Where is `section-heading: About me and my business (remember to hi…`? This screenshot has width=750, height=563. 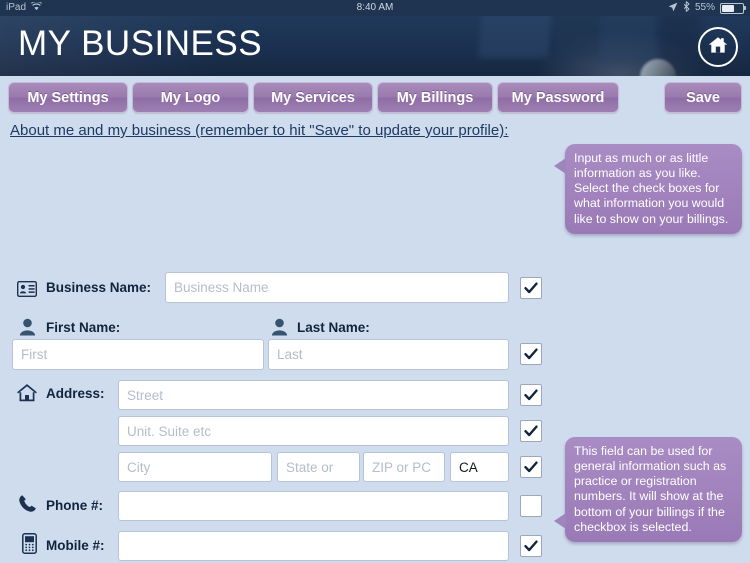
section-heading: About me and my business (remember to hi… is located at coordinates (259, 130).